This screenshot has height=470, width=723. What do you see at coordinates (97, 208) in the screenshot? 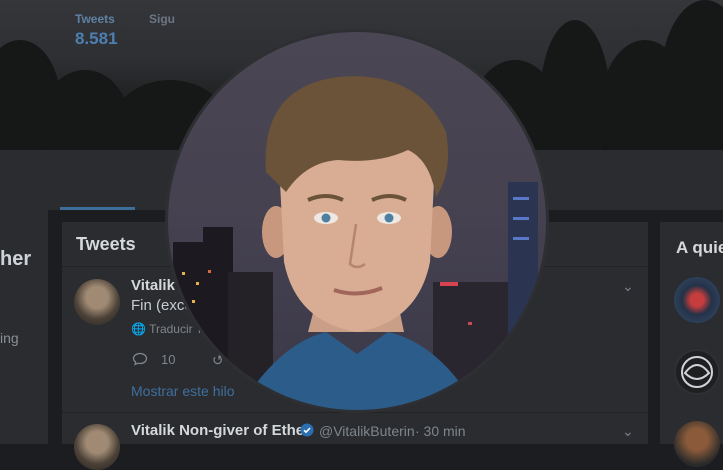
I see `active-tab-indicator` at bounding box center [97, 208].